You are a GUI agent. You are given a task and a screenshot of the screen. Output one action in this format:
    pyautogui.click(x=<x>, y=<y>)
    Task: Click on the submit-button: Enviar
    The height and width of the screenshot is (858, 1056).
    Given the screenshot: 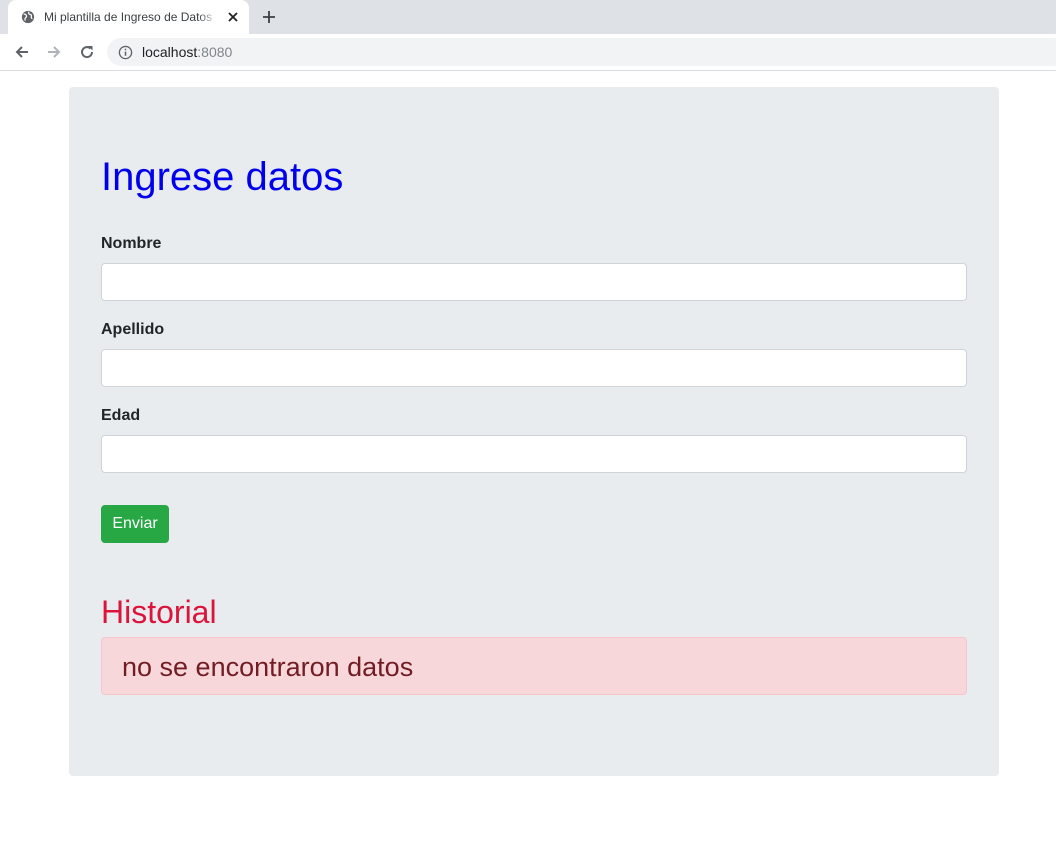 What is the action you would take?
    pyautogui.click(x=135, y=524)
    